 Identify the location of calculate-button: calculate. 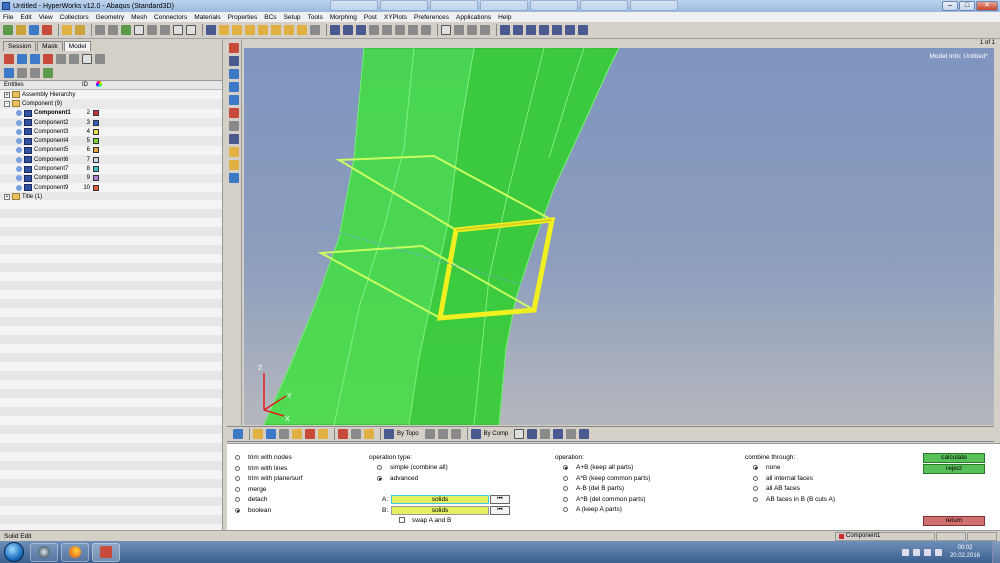
(954, 458).